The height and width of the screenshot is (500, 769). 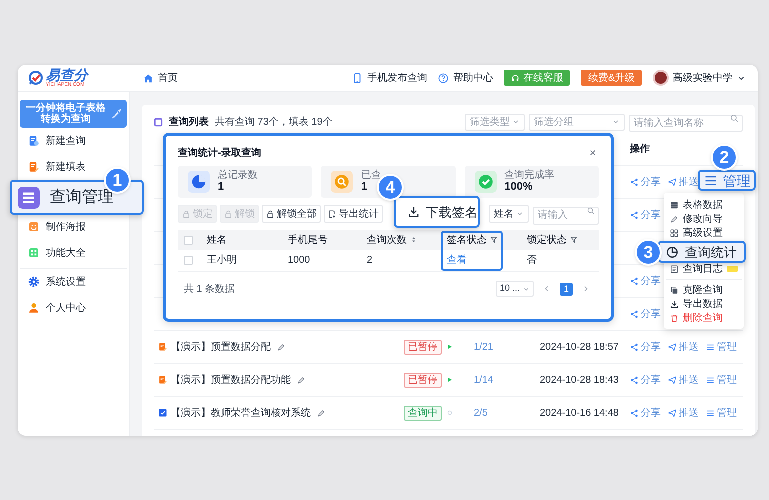 What do you see at coordinates (54, 141) in the screenshot?
I see `sidebar-item: 新建查询` at bounding box center [54, 141].